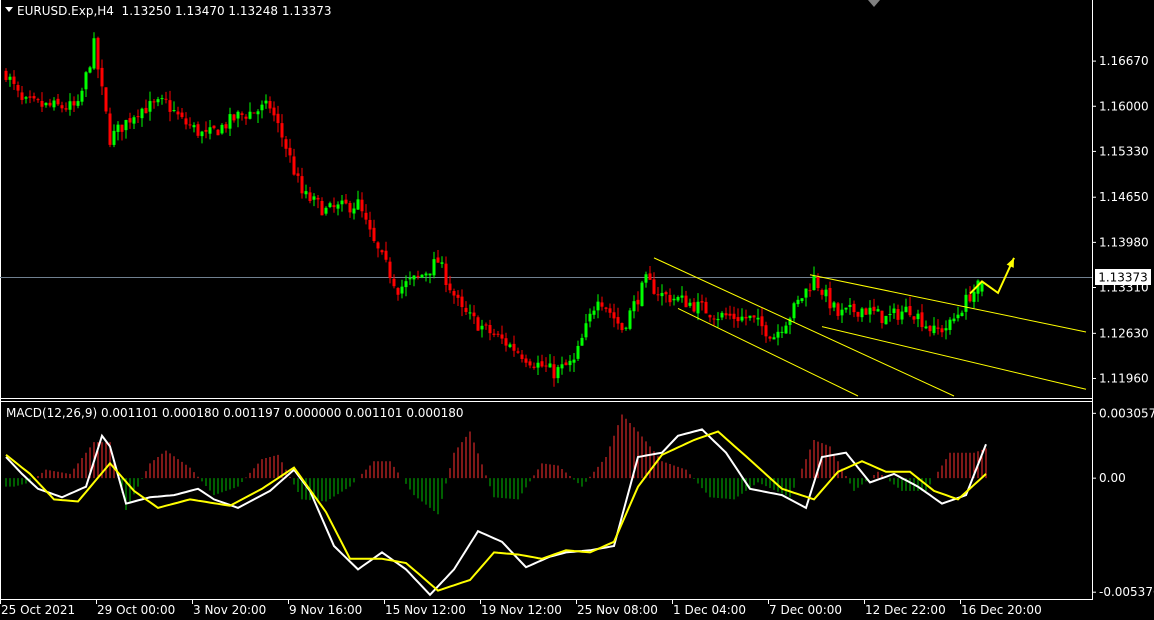 The height and width of the screenshot is (620, 1154). I want to click on symbol-dropdown-icon, so click(9, 9).